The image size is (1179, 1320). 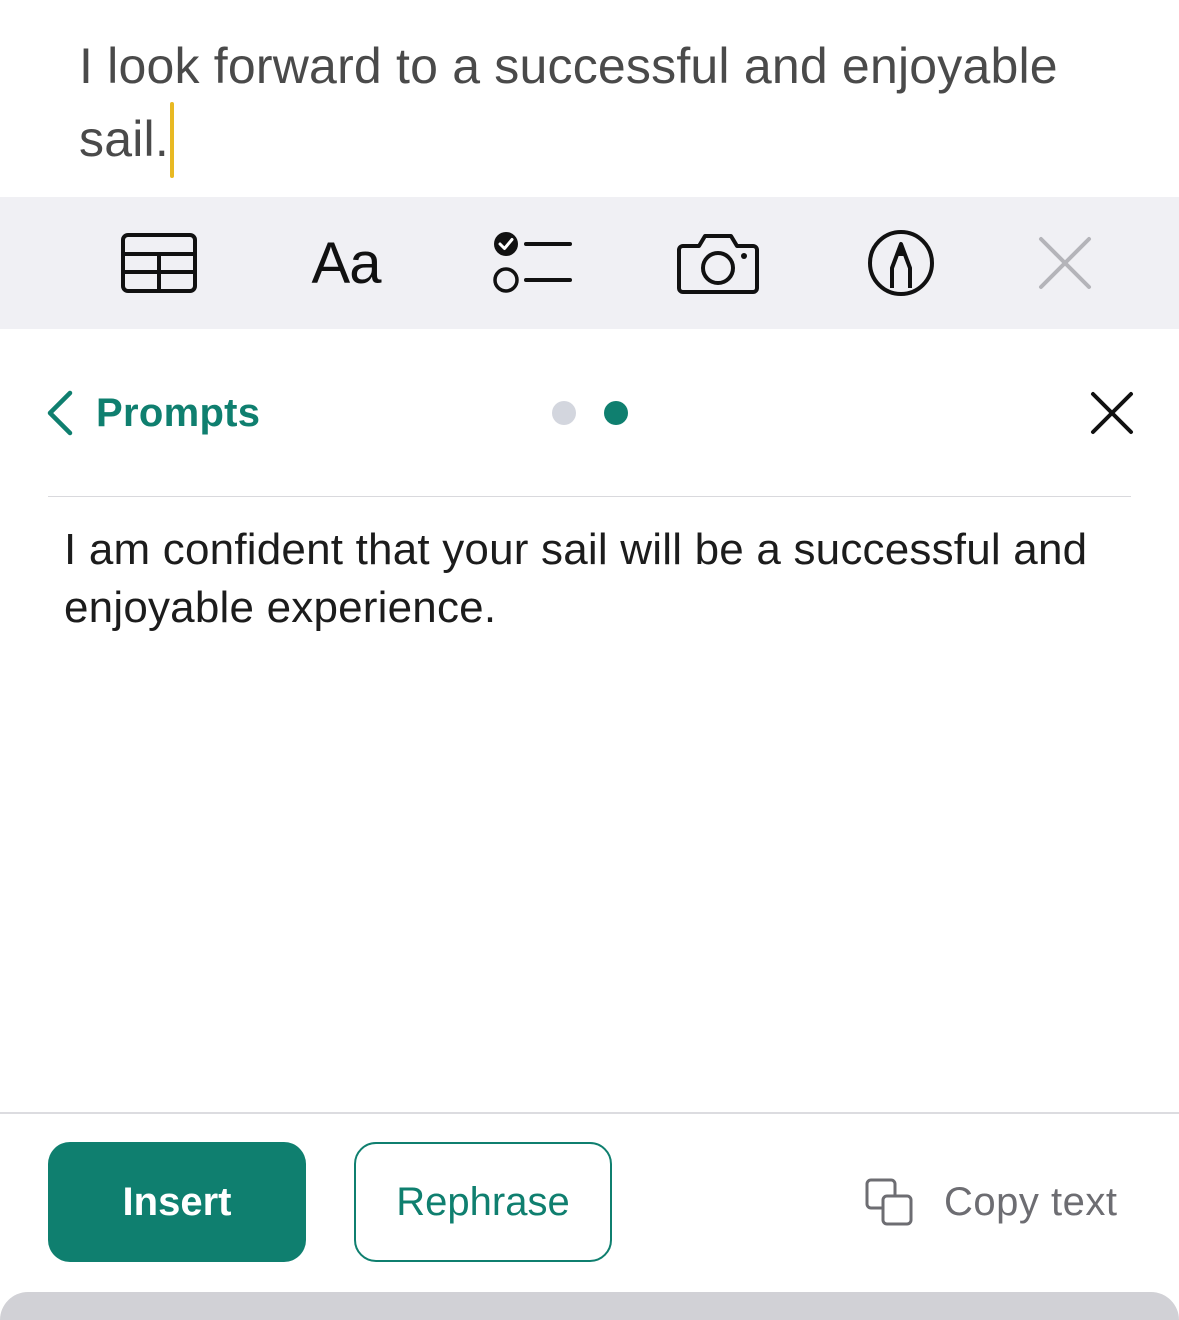 What do you see at coordinates (177, 1202) in the screenshot?
I see `insert-button: Insert` at bounding box center [177, 1202].